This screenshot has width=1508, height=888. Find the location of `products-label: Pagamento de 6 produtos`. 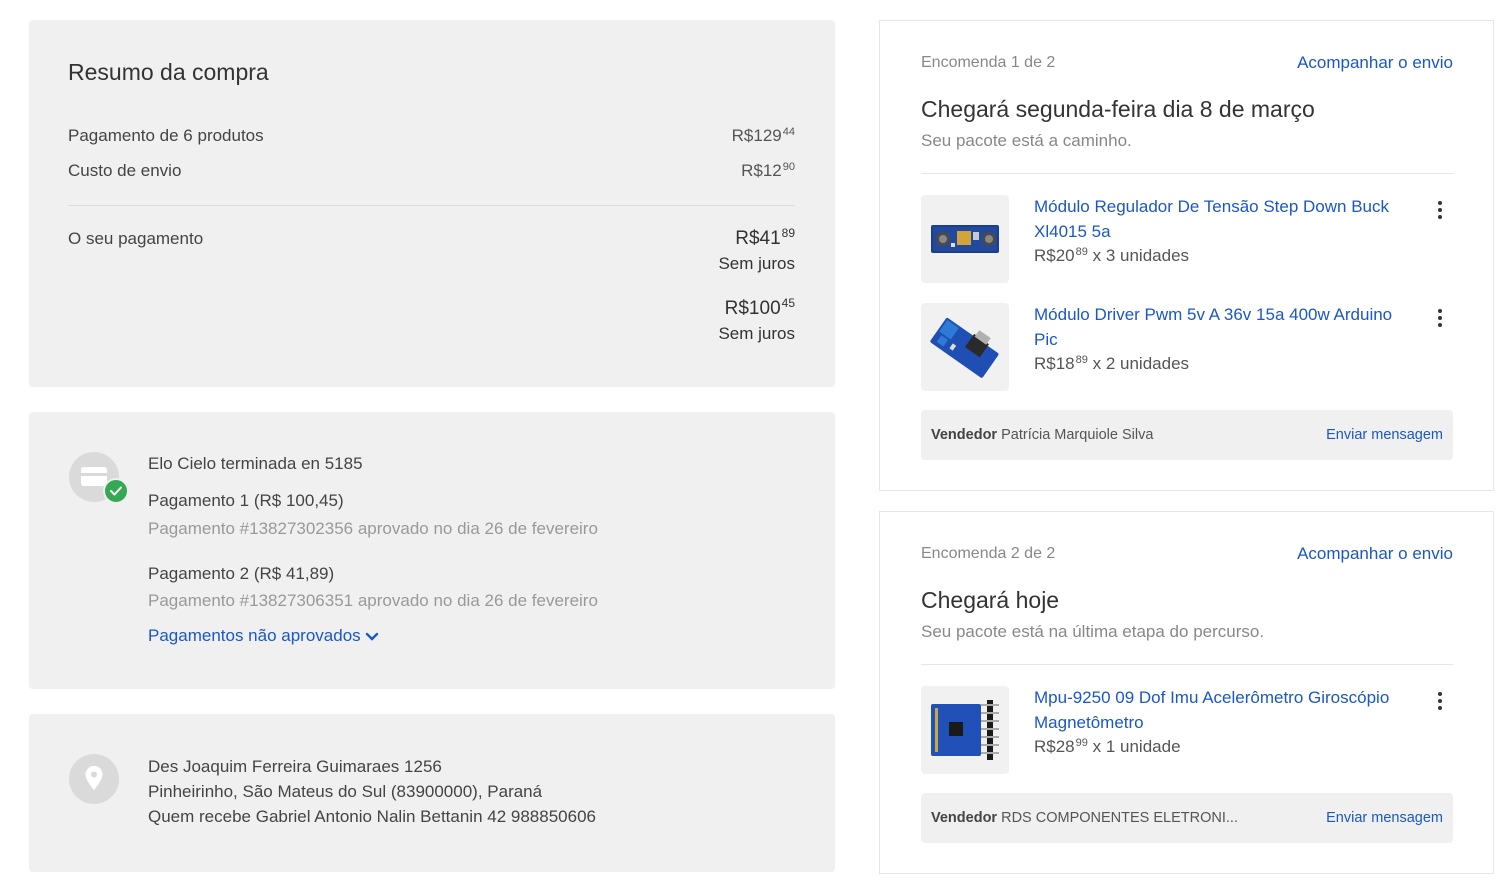

products-label: Pagamento de 6 produtos is located at coordinates (166, 135).